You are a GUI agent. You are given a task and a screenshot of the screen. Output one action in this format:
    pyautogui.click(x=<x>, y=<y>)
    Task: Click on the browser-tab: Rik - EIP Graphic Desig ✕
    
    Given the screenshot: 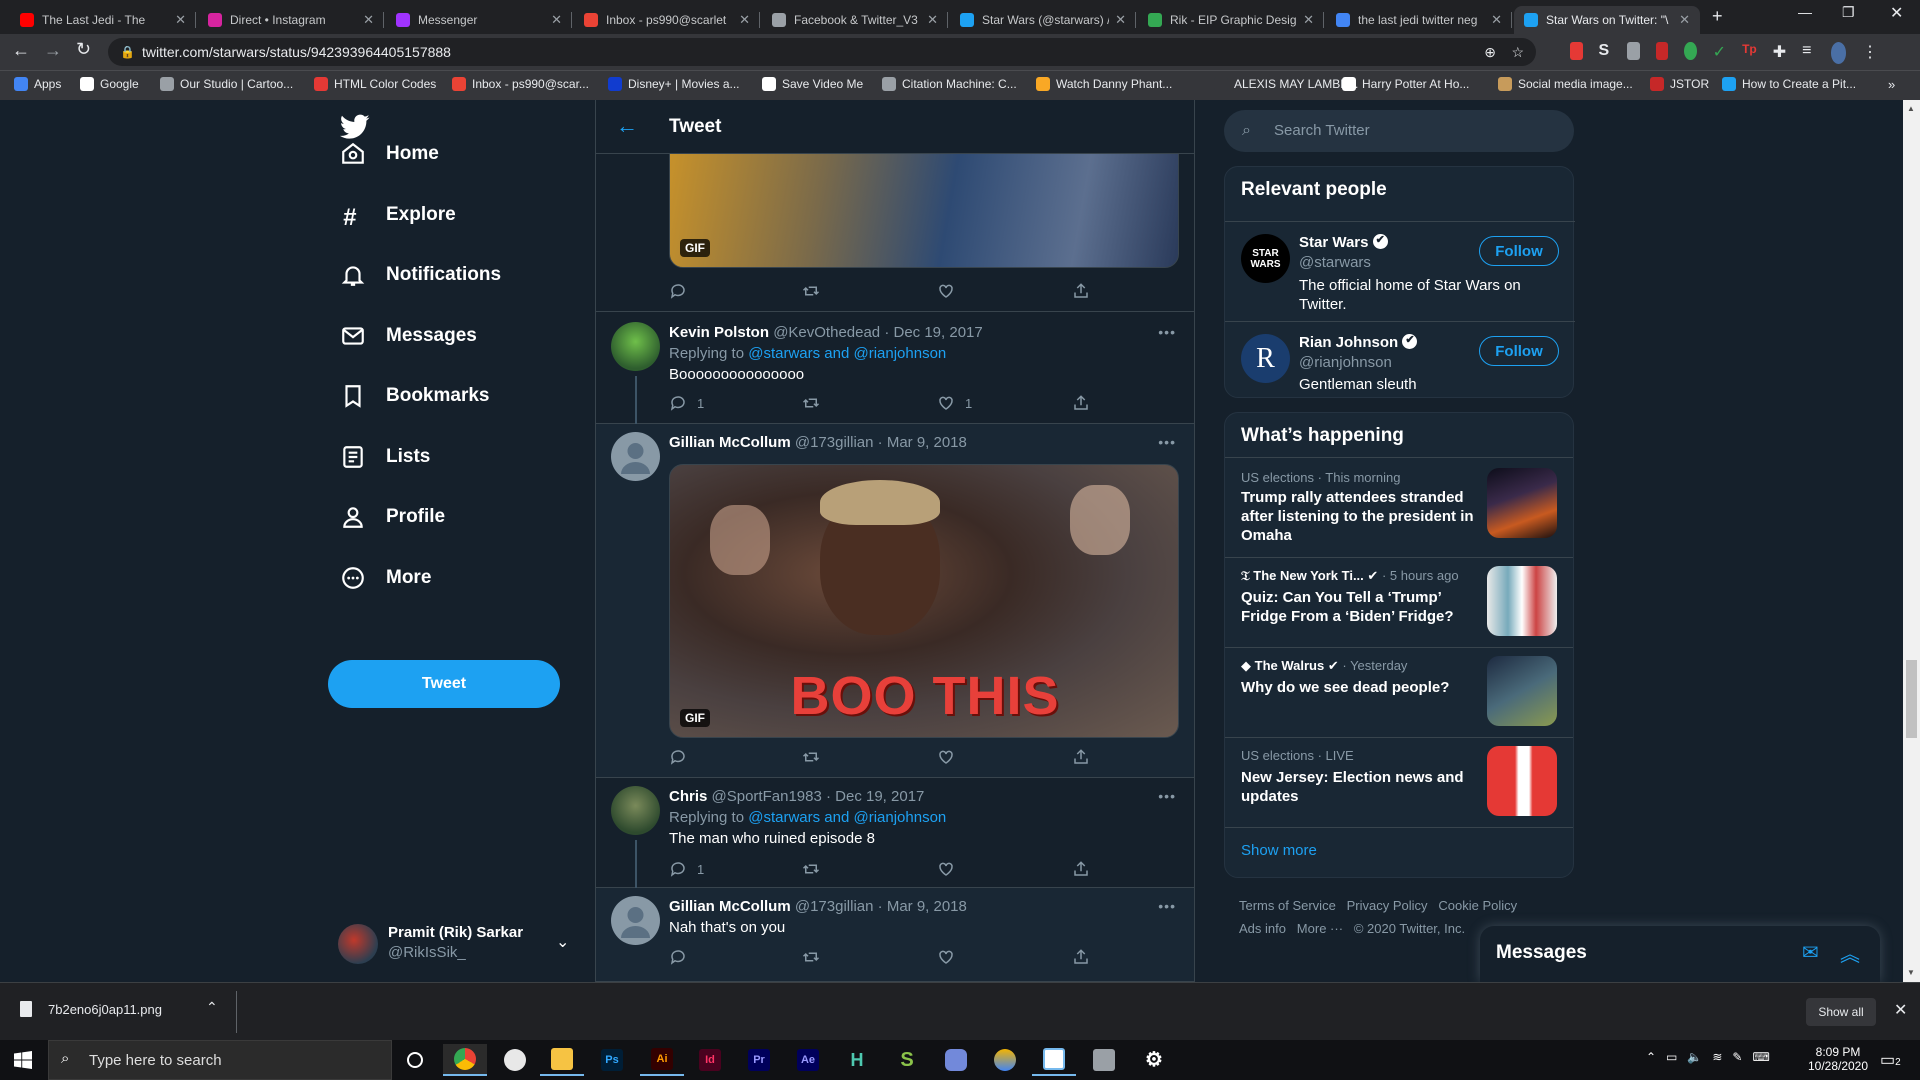 What is the action you would take?
    pyautogui.click(x=1231, y=20)
    